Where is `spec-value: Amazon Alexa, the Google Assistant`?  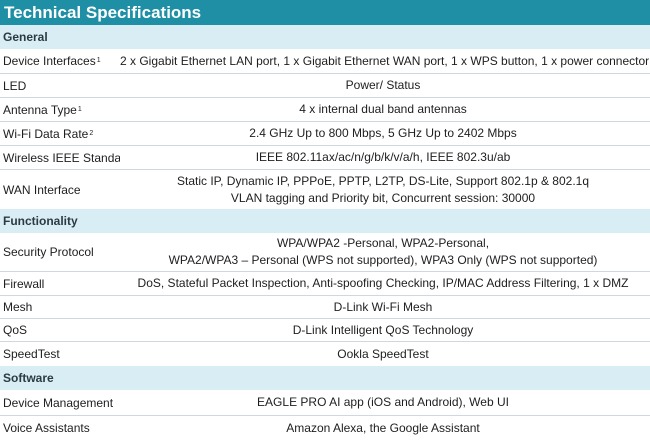
spec-value: Amazon Alexa, the Google Assistant is located at coordinates (385, 428).